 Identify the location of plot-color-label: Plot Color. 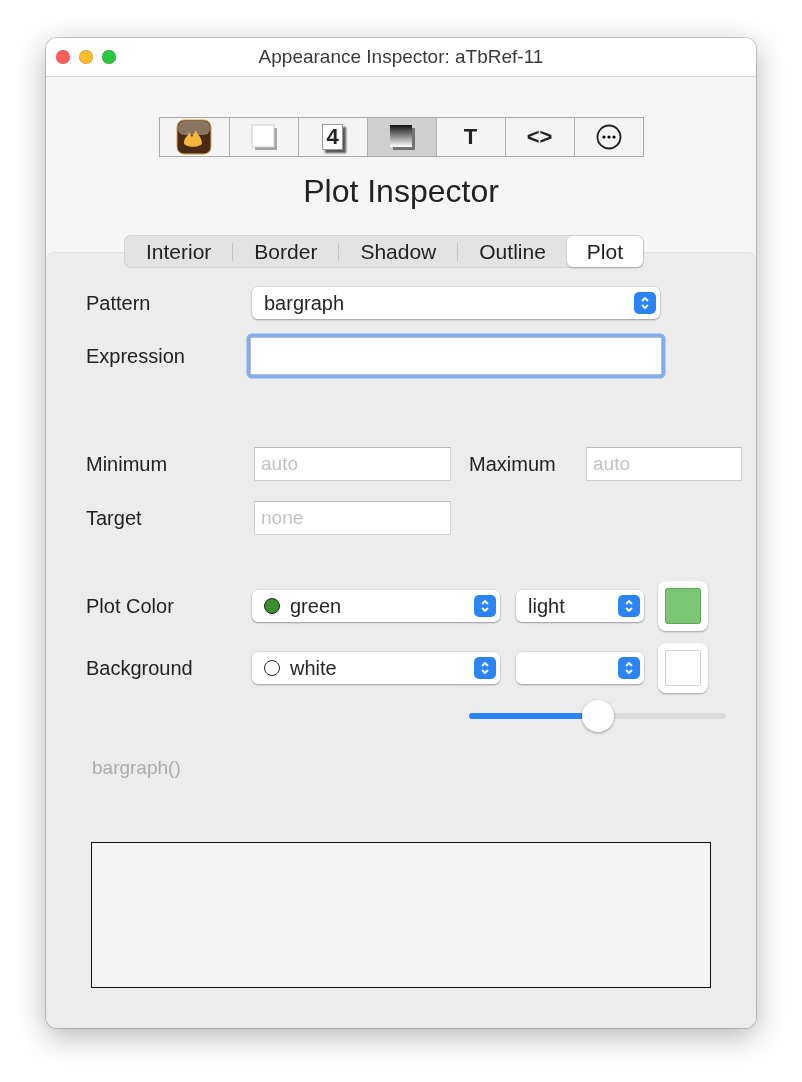
(130, 606).